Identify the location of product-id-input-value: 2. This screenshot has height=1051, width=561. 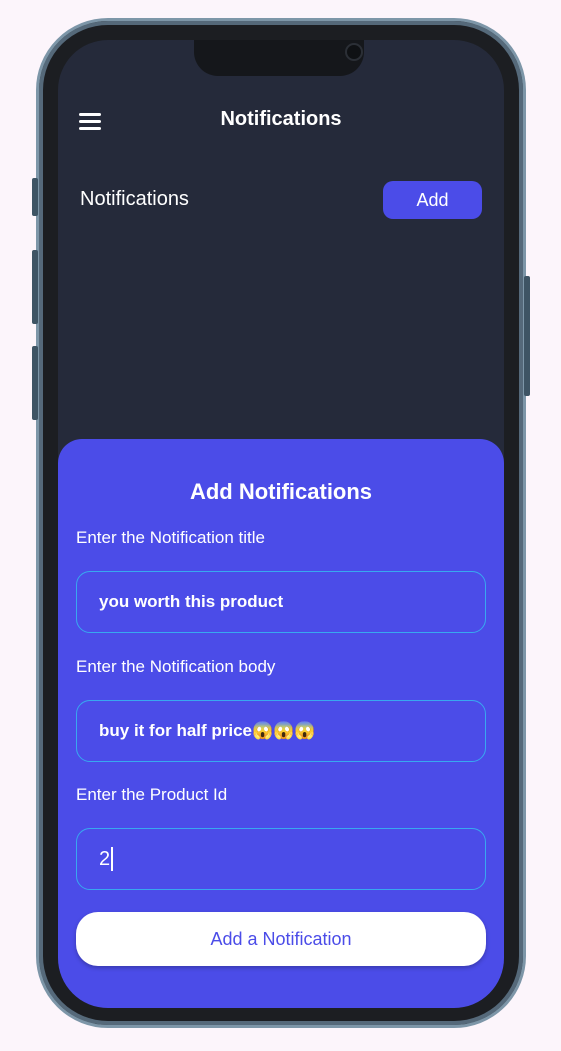
(105, 858).